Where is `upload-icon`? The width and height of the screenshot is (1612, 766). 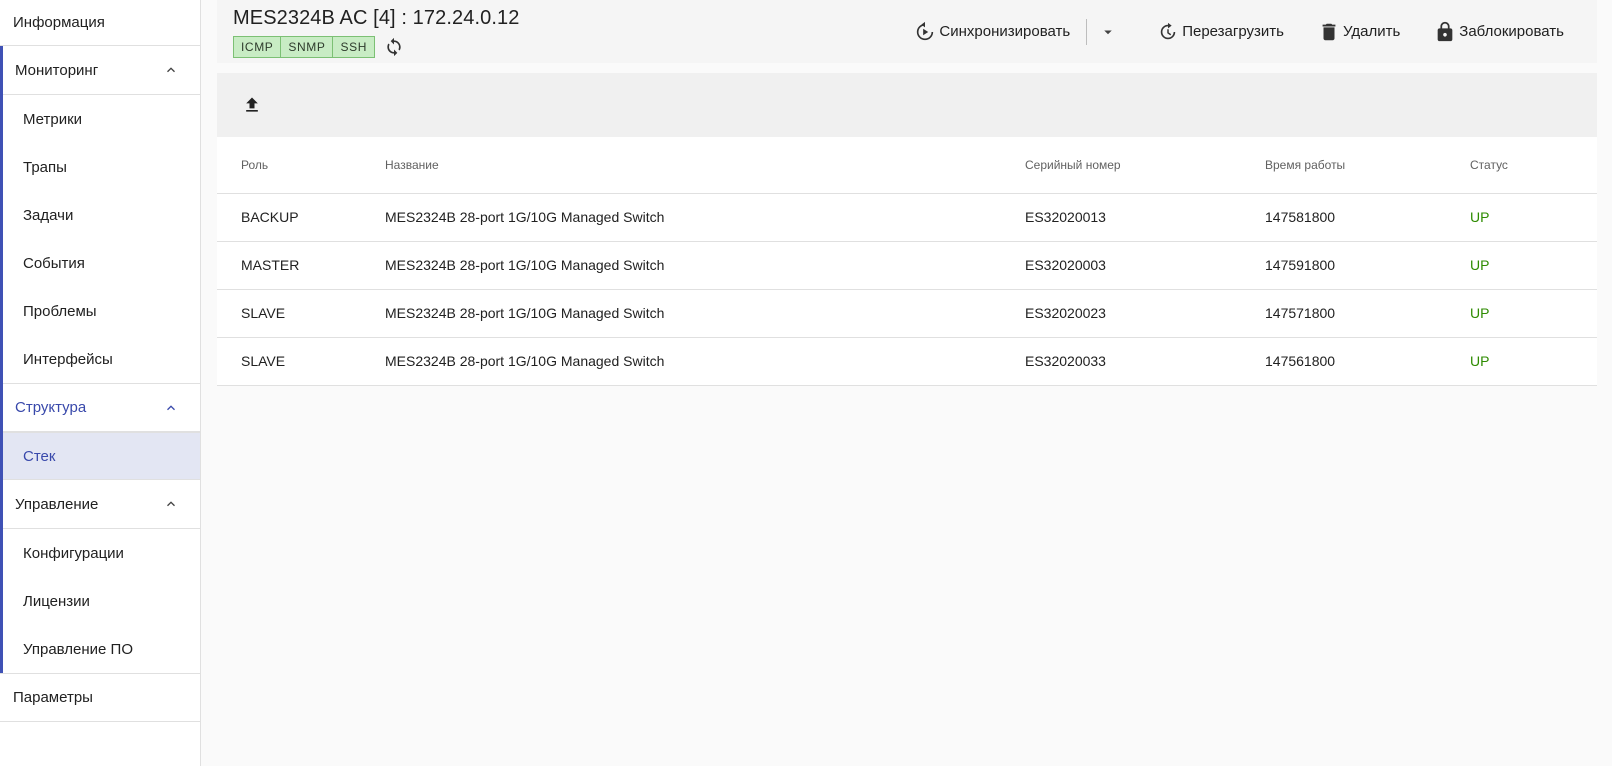 upload-icon is located at coordinates (252, 105).